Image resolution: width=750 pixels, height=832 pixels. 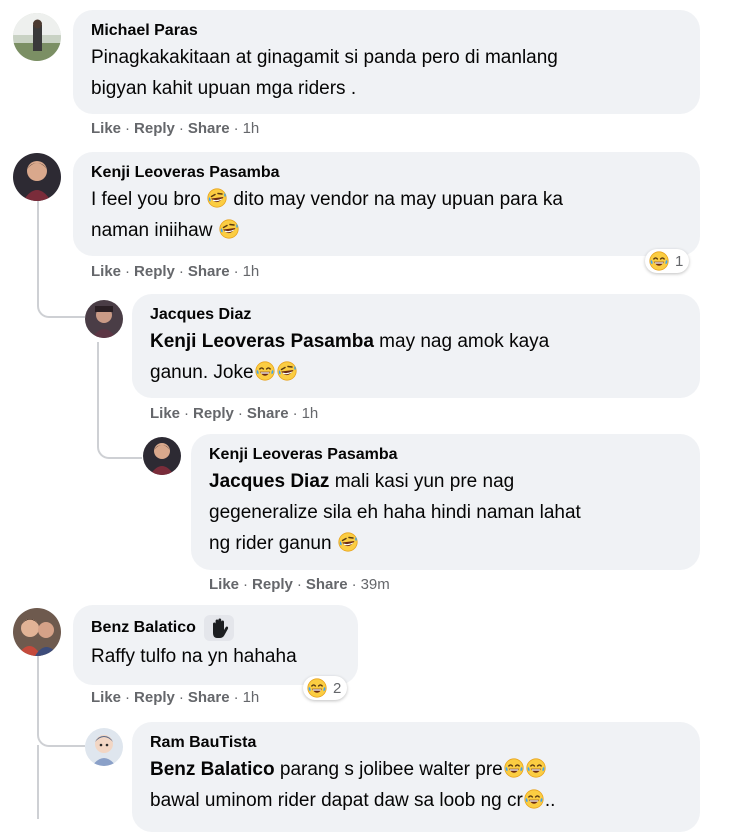 I want to click on text-segment: may nag amok kaya, so click(x=464, y=341).